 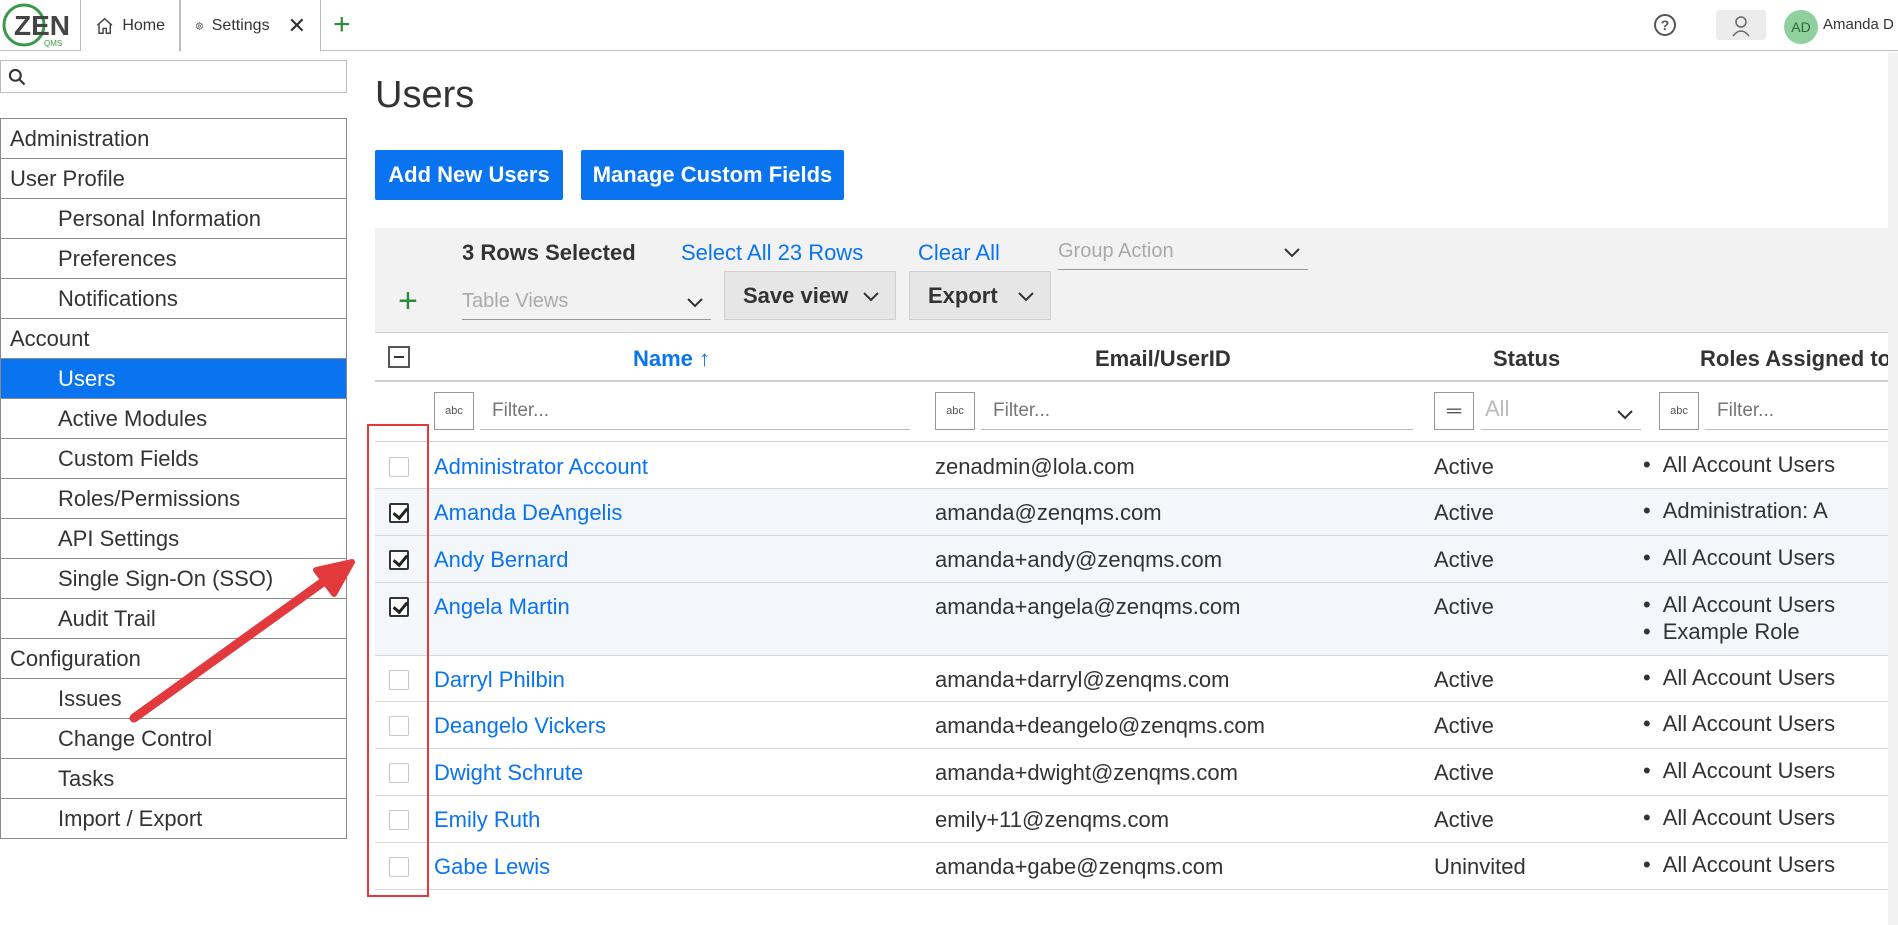 I want to click on table-views-select: Table Views, so click(x=586, y=305).